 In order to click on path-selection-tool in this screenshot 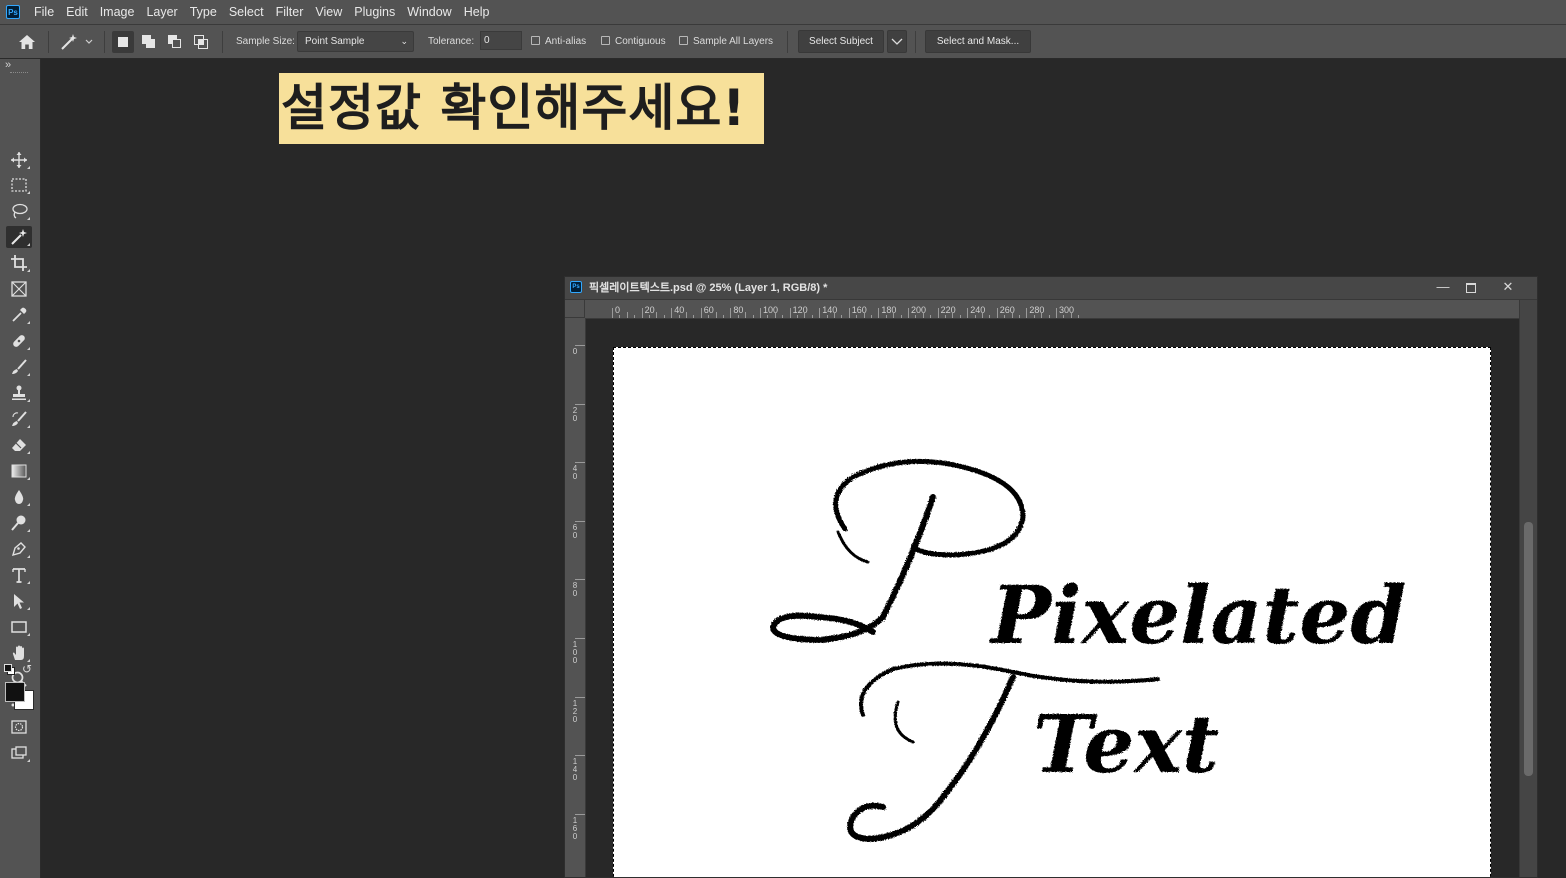, I will do `click(19, 601)`.